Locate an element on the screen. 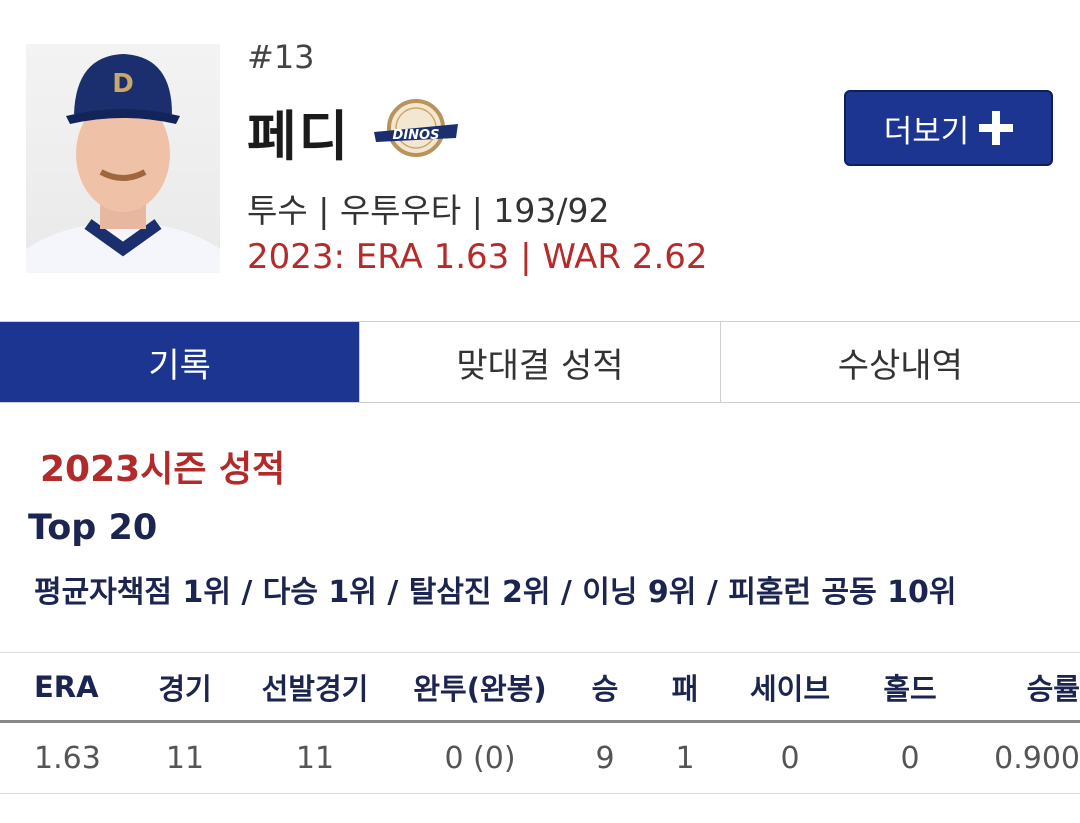 The height and width of the screenshot is (823, 1080). tab-awards: 수상내역 is located at coordinates (900, 362).